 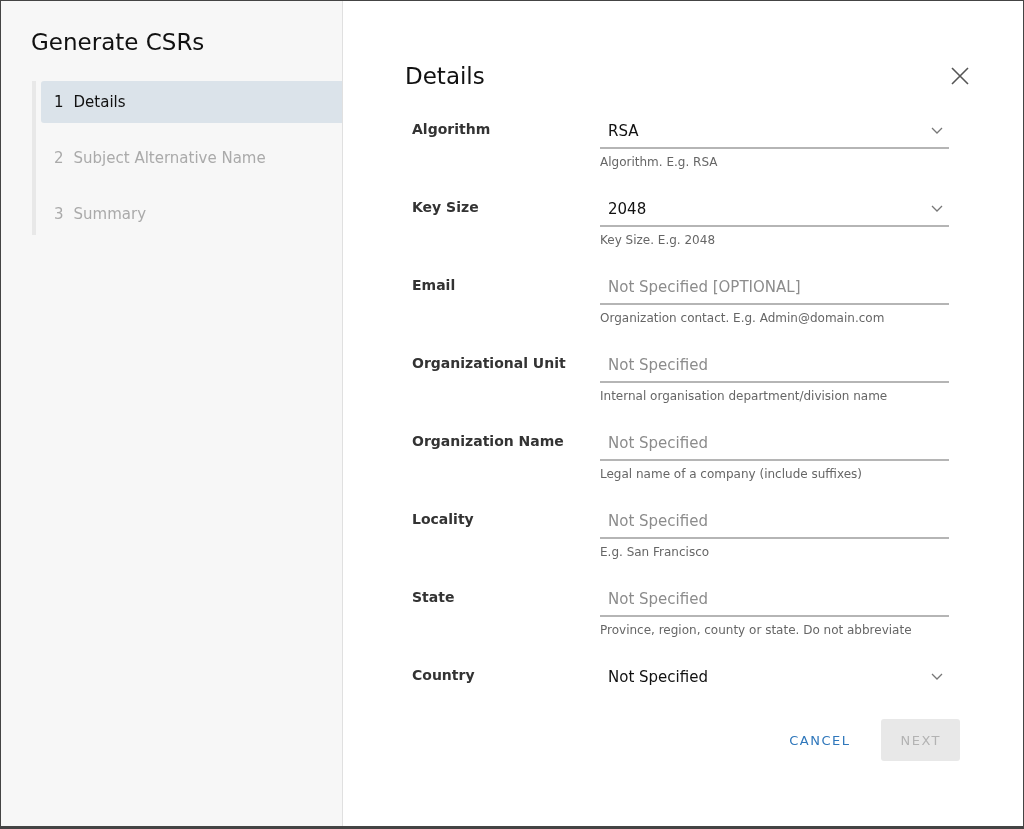 I want to click on step-label: Details, so click(x=99, y=102).